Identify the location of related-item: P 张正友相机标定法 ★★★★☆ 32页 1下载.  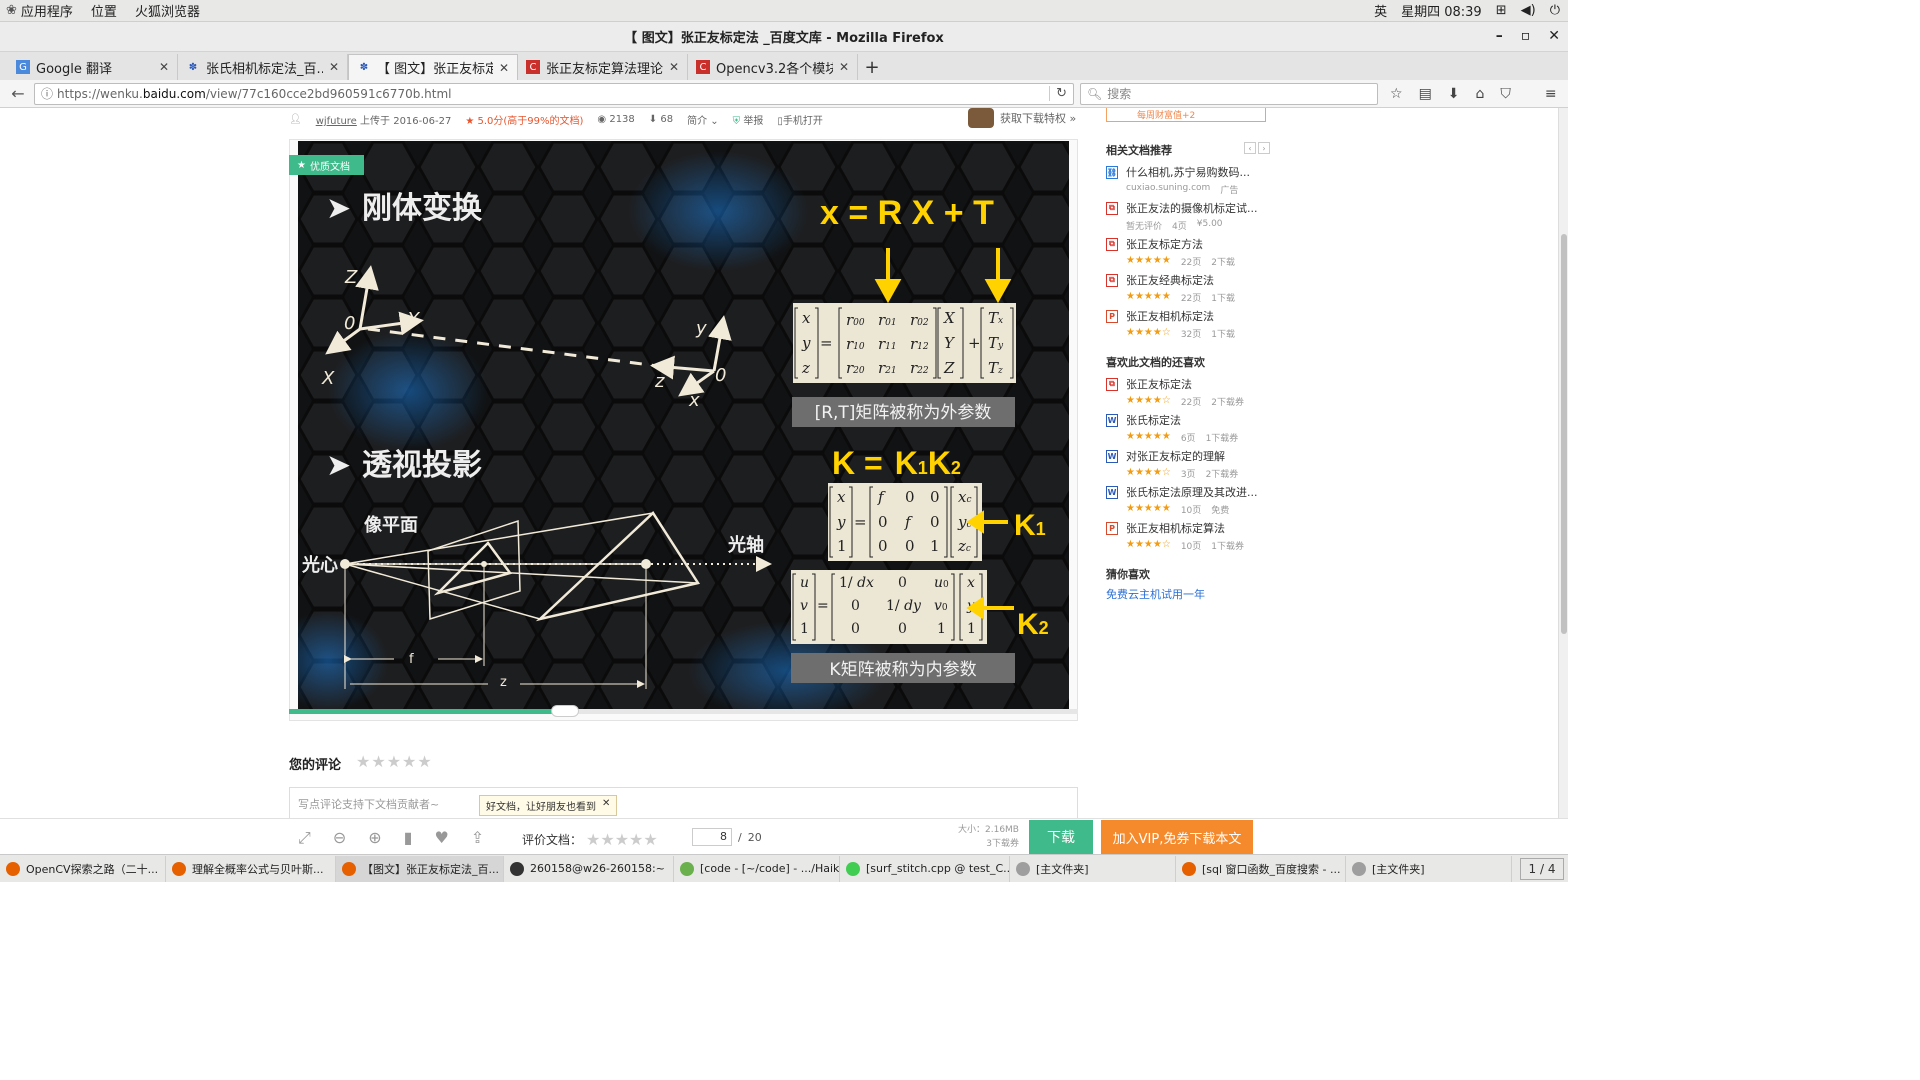
(1189, 324).